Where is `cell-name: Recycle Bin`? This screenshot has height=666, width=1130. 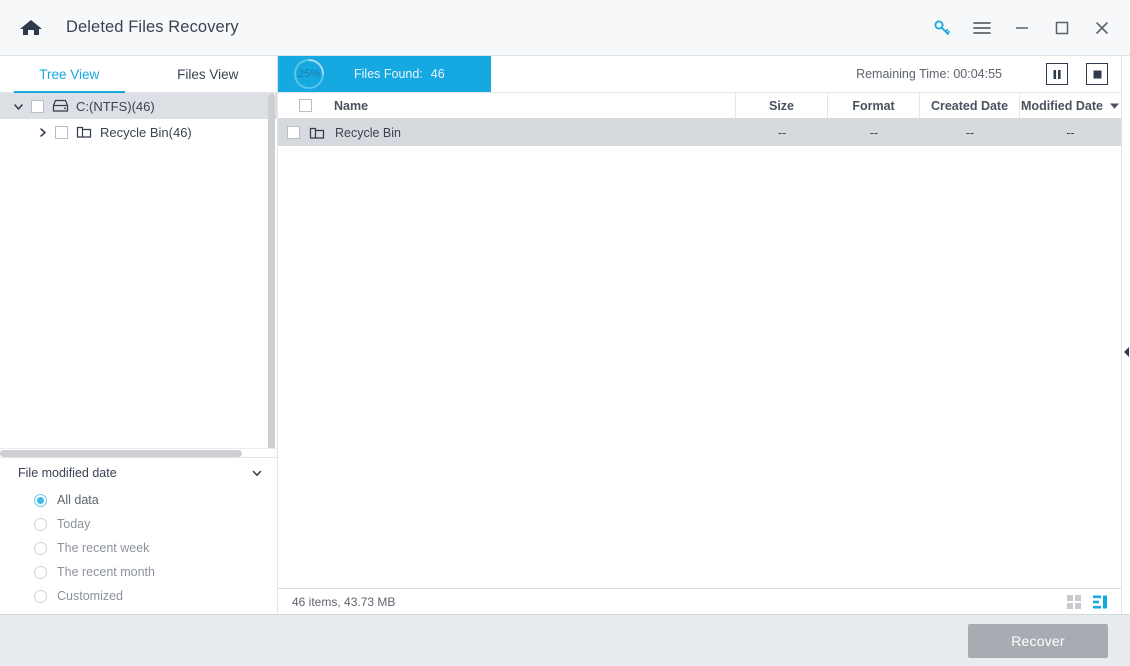 cell-name: Recycle Bin is located at coordinates (507, 132).